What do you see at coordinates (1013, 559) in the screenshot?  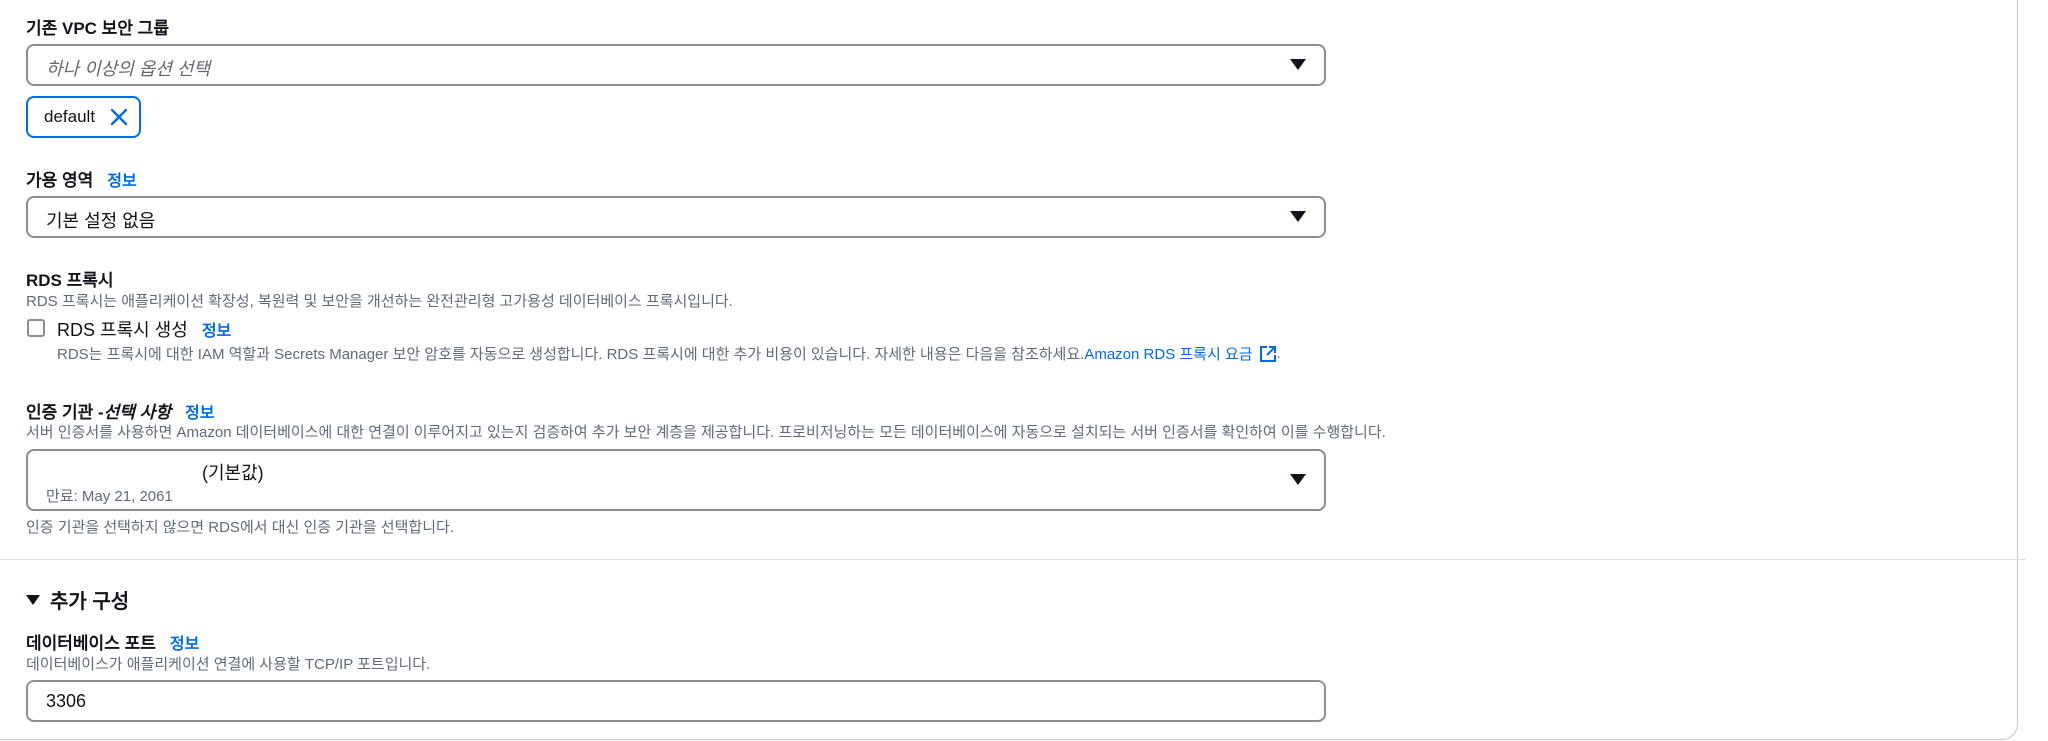 I see `section-divider` at bounding box center [1013, 559].